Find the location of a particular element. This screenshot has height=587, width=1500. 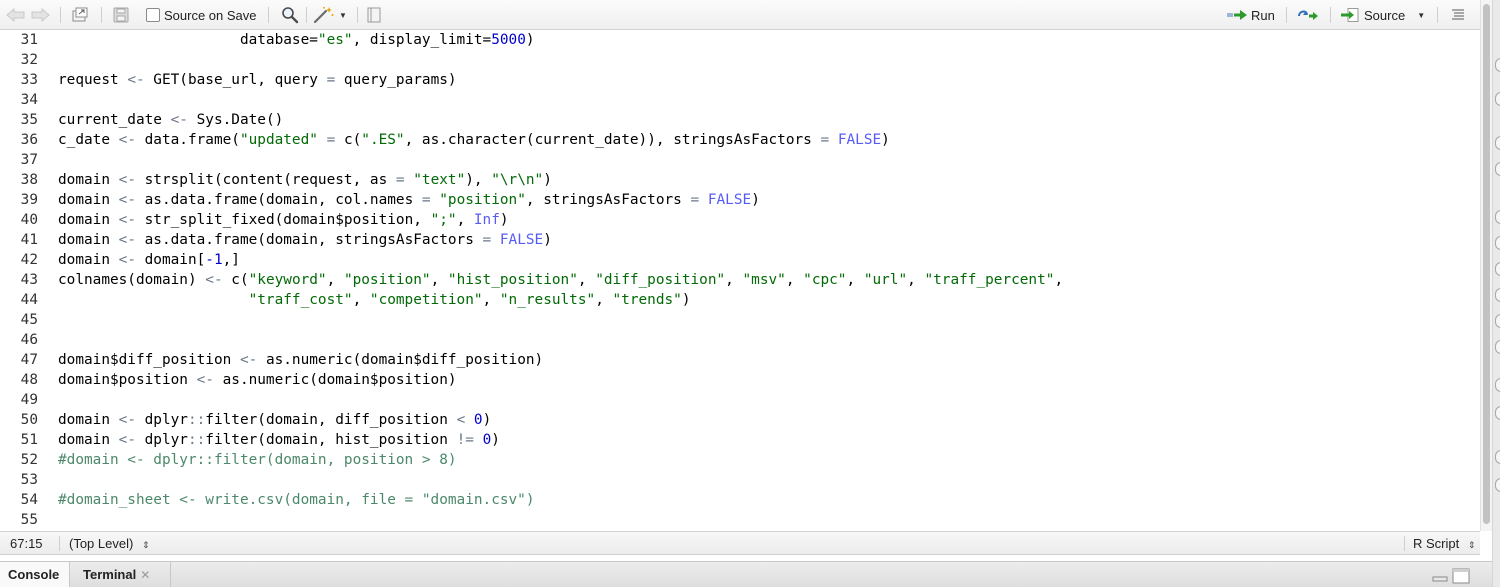

source-on-save-checkbox: Source on Save is located at coordinates (201, 15).